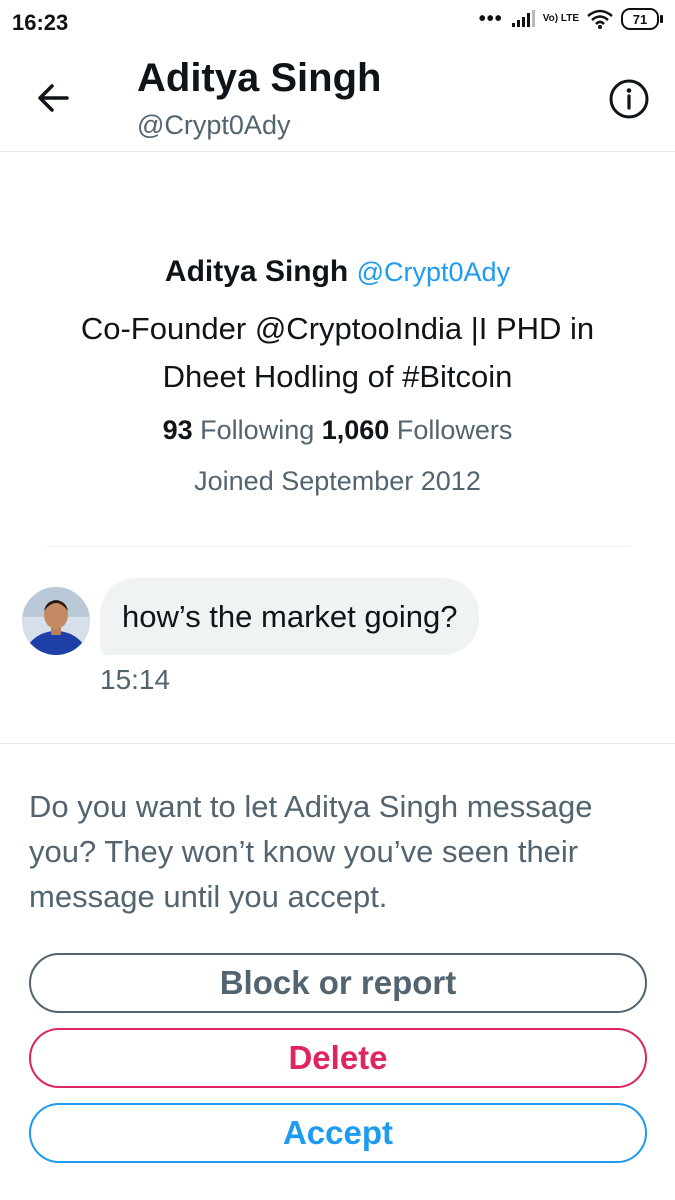  What do you see at coordinates (523, 18) in the screenshot?
I see `signal-icon` at bounding box center [523, 18].